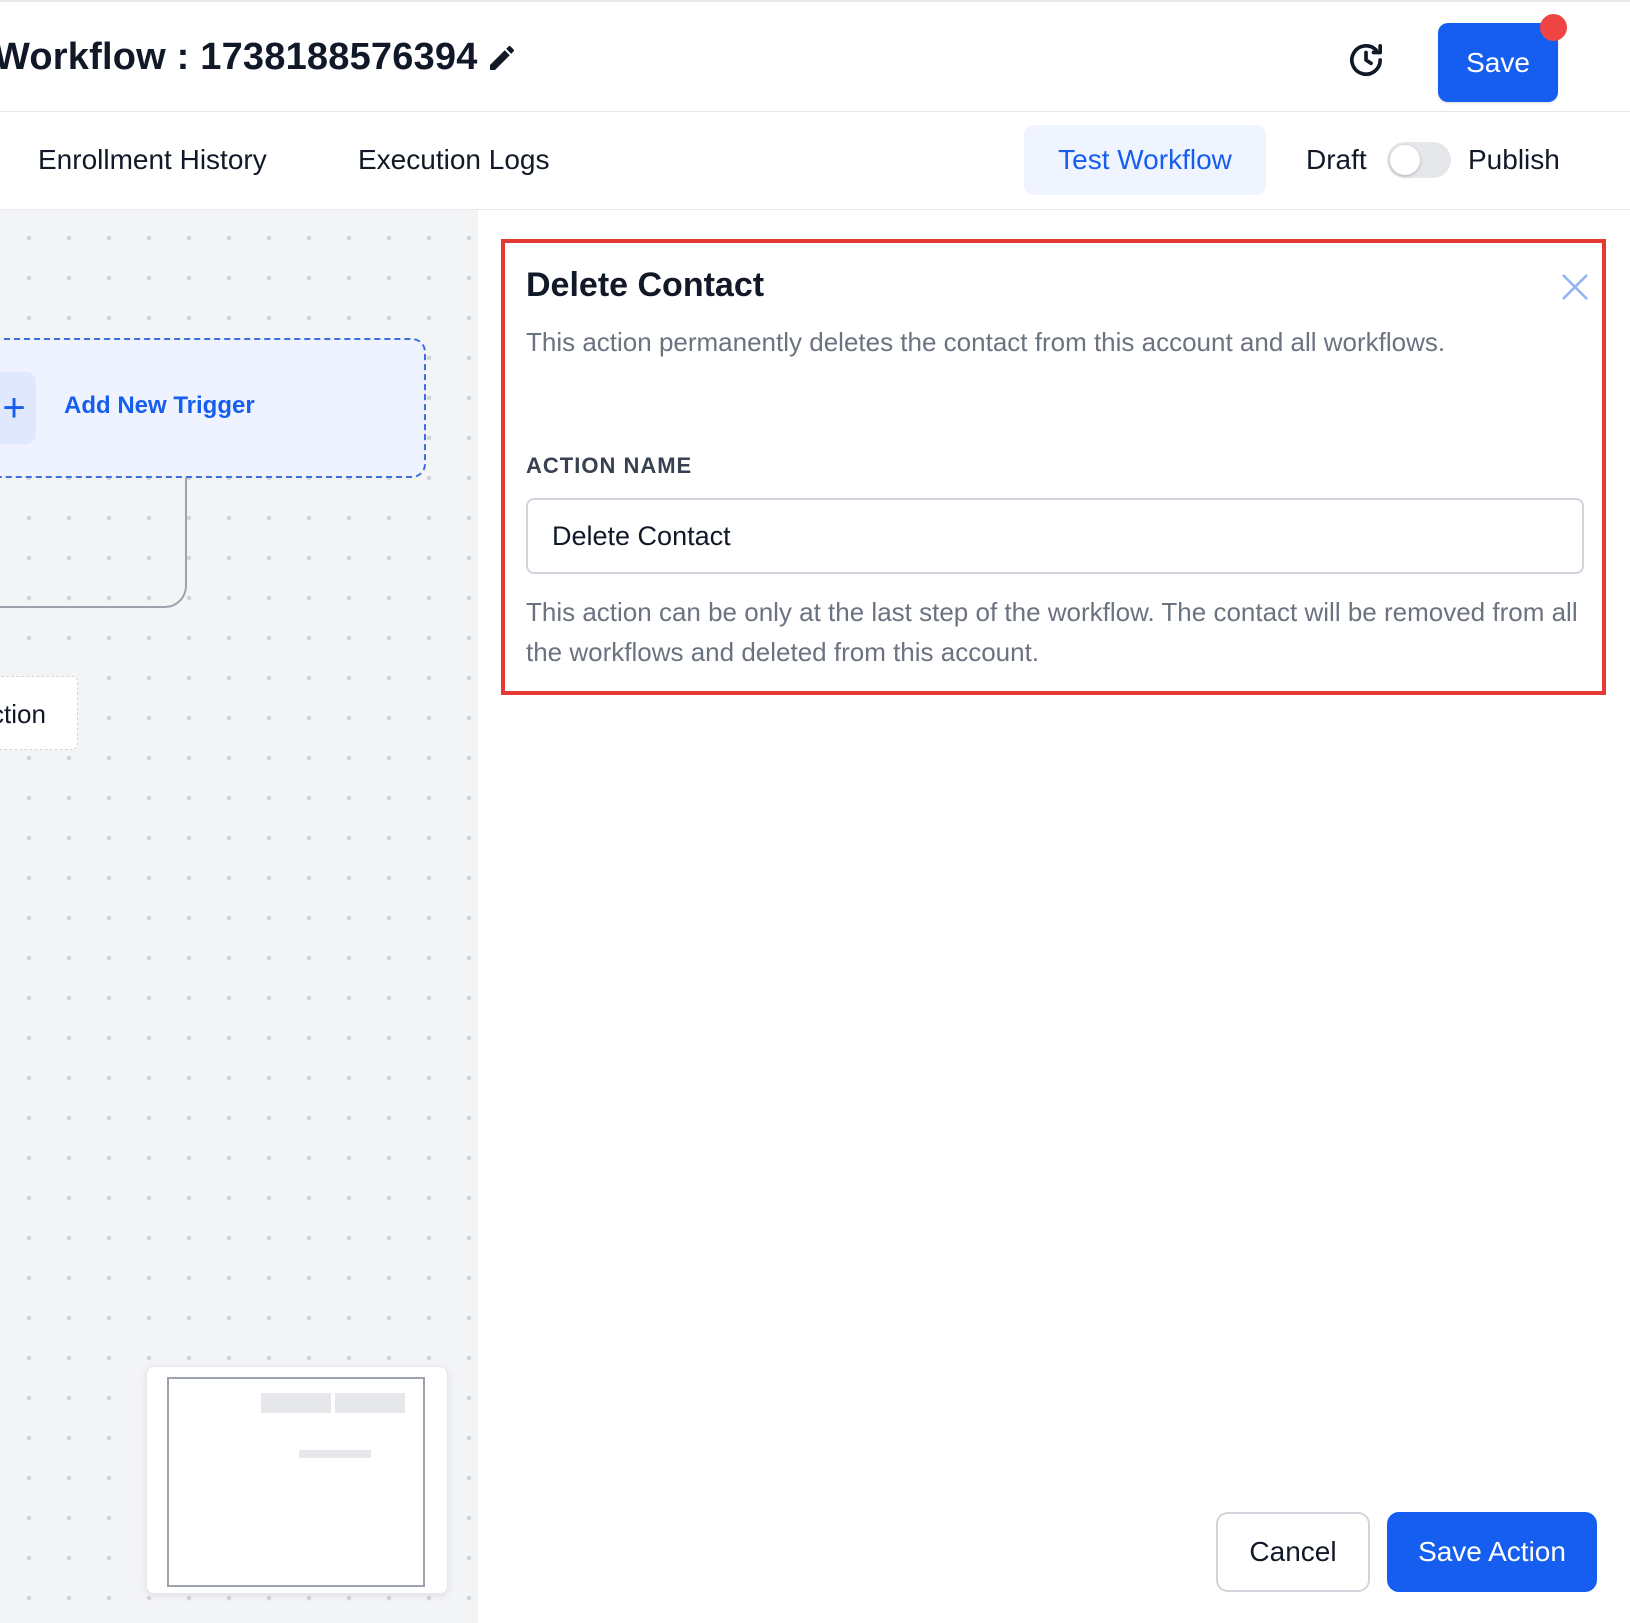 Image resolution: width=1630 pixels, height=1623 pixels. I want to click on unsaved-indicator-badge, so click(1553, 27).